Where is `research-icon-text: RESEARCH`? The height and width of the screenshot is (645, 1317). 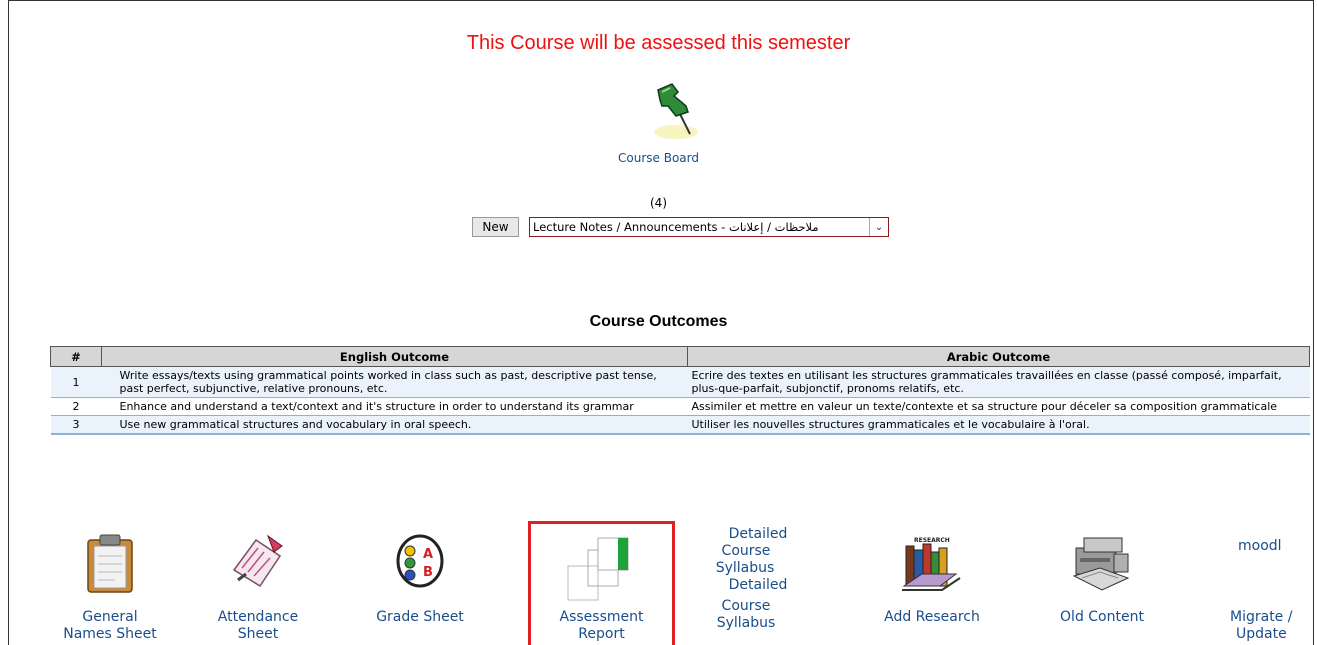 research-icon-text: RESEARCH is located at coordinates (932, 540).